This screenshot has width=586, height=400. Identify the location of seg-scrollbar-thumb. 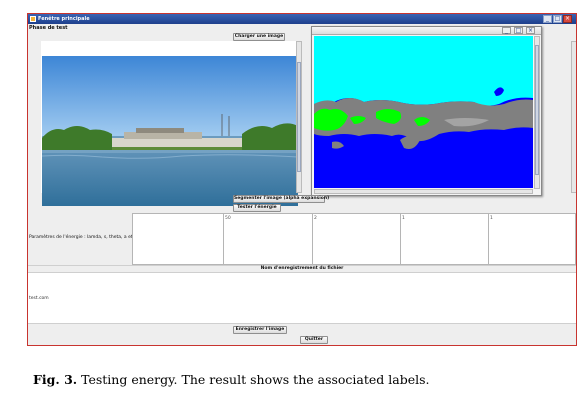
(537, 110).